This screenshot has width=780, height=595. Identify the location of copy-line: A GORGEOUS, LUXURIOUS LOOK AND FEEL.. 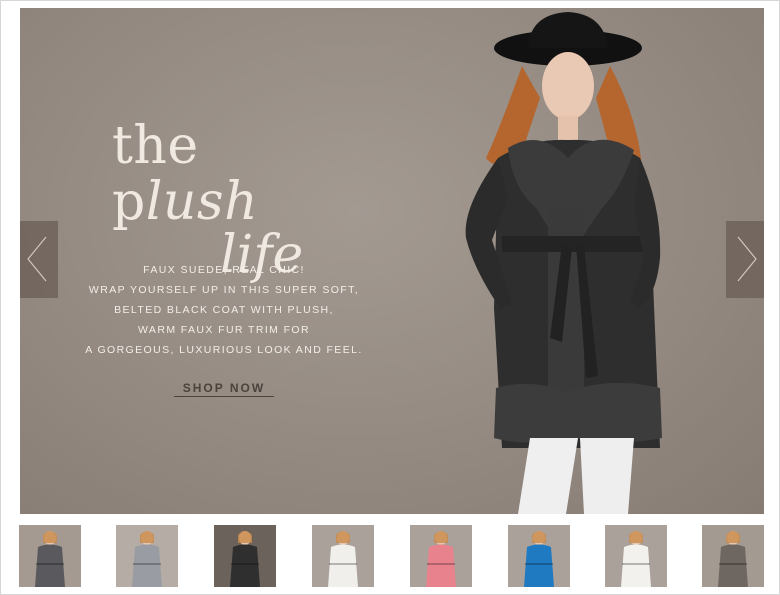
(224, 350).